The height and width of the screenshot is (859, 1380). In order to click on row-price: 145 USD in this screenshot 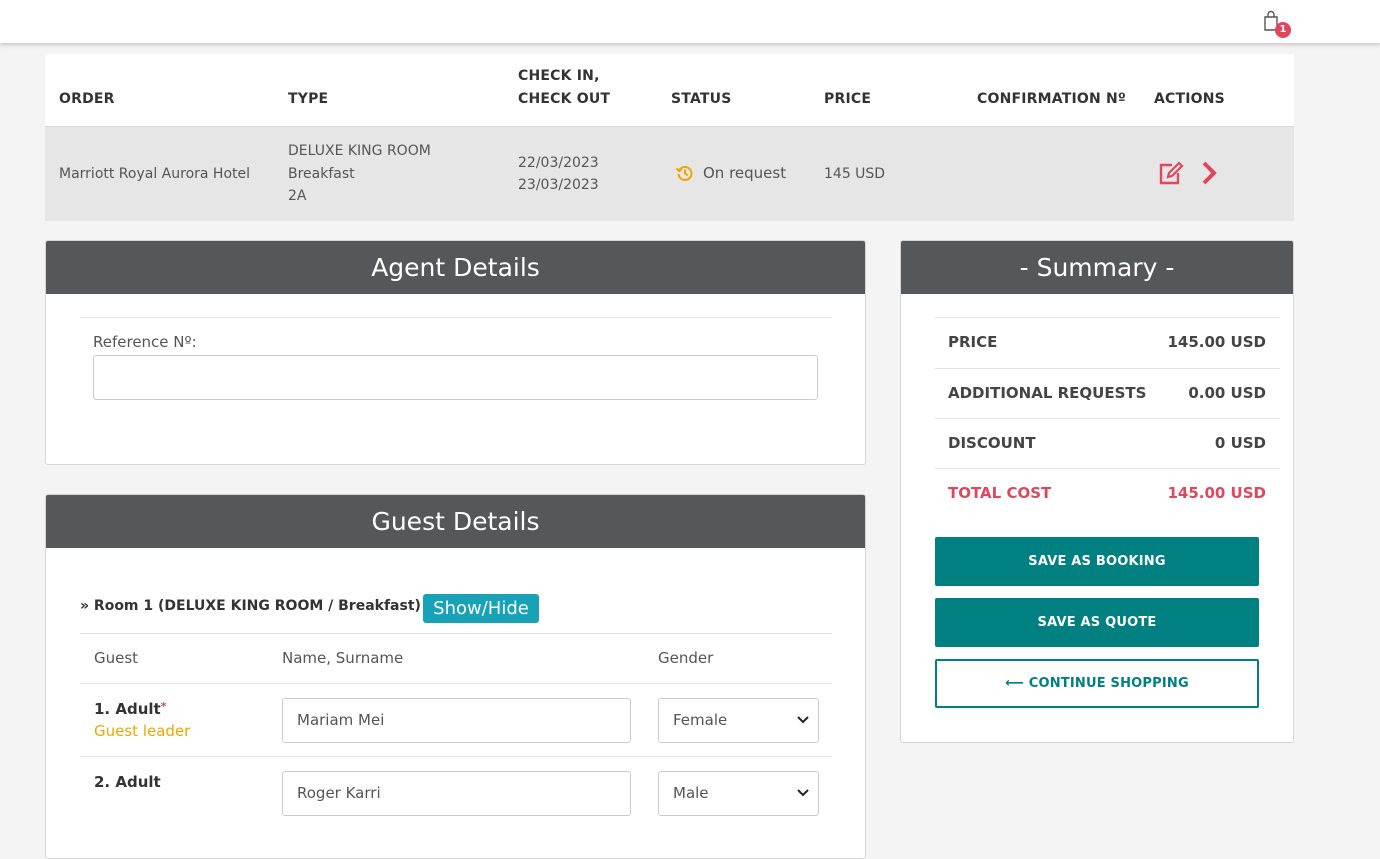, I will do `click(855, 174)`.